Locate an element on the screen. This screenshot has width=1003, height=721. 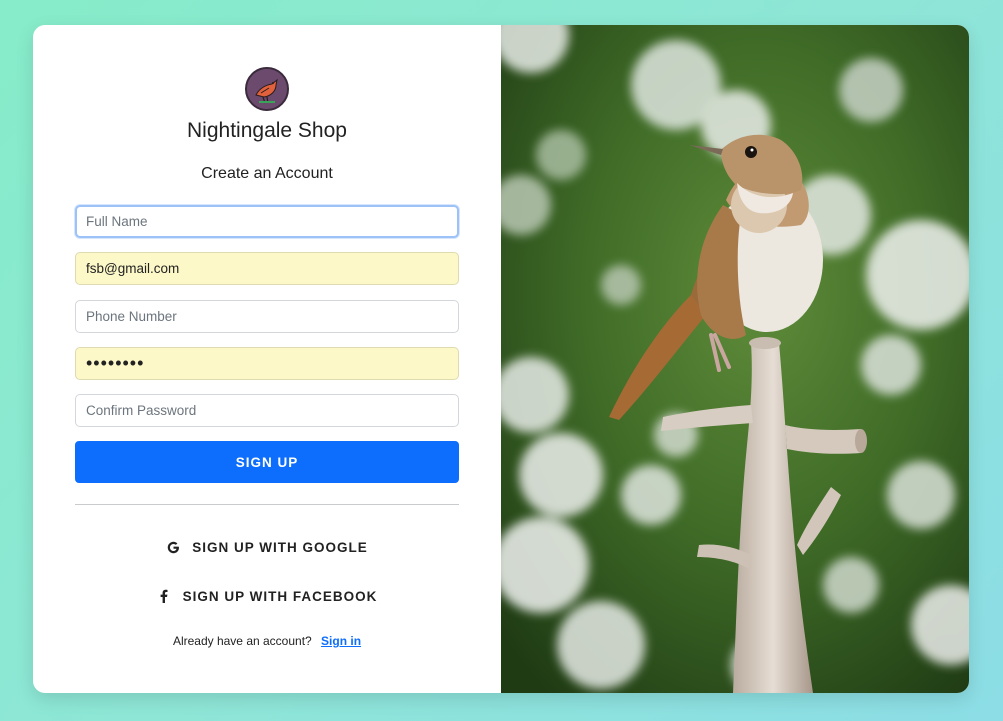
phone-number-input is located at coordinates (267, 316).